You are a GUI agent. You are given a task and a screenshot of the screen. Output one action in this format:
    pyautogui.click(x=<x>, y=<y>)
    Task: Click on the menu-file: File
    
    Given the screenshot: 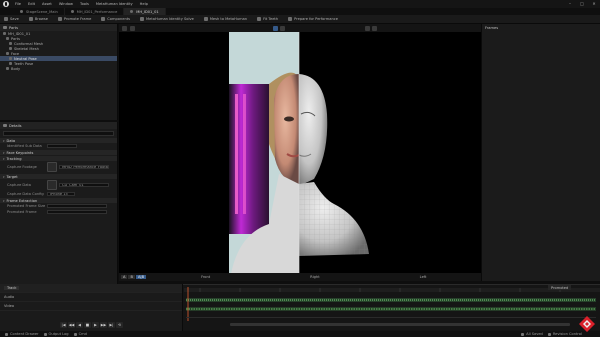 What is the action you would take?
    pyautogui.click(x=18, y=4)
    